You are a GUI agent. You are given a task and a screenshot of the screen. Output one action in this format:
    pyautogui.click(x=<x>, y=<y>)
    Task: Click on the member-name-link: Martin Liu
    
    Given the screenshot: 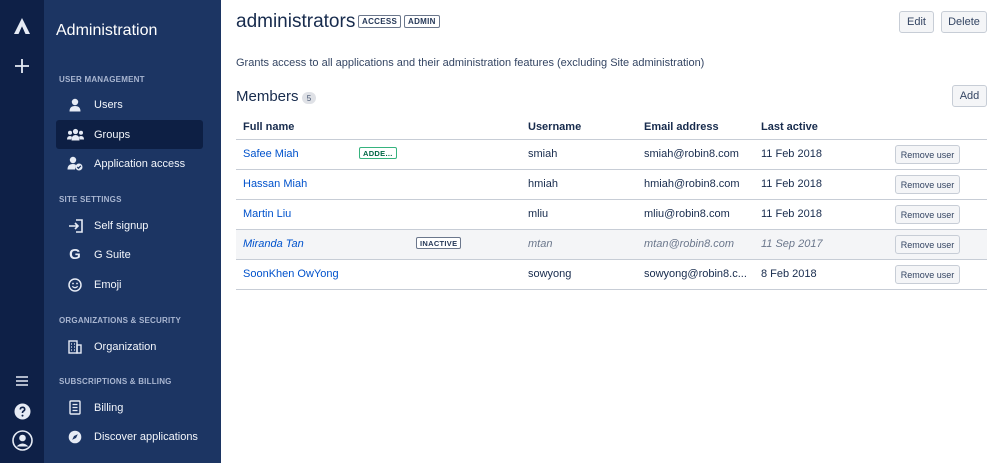 What is the action you would take?
    pyautogui.click(x=267, y=214)
    